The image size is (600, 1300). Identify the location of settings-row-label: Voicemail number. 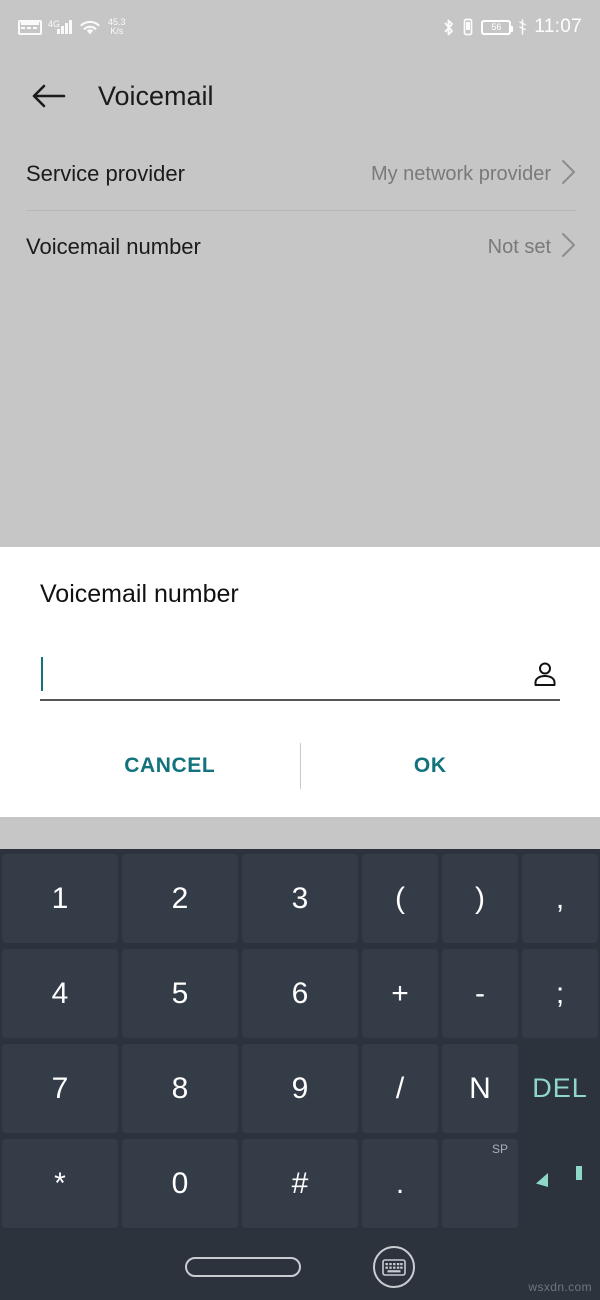
(113, 246).